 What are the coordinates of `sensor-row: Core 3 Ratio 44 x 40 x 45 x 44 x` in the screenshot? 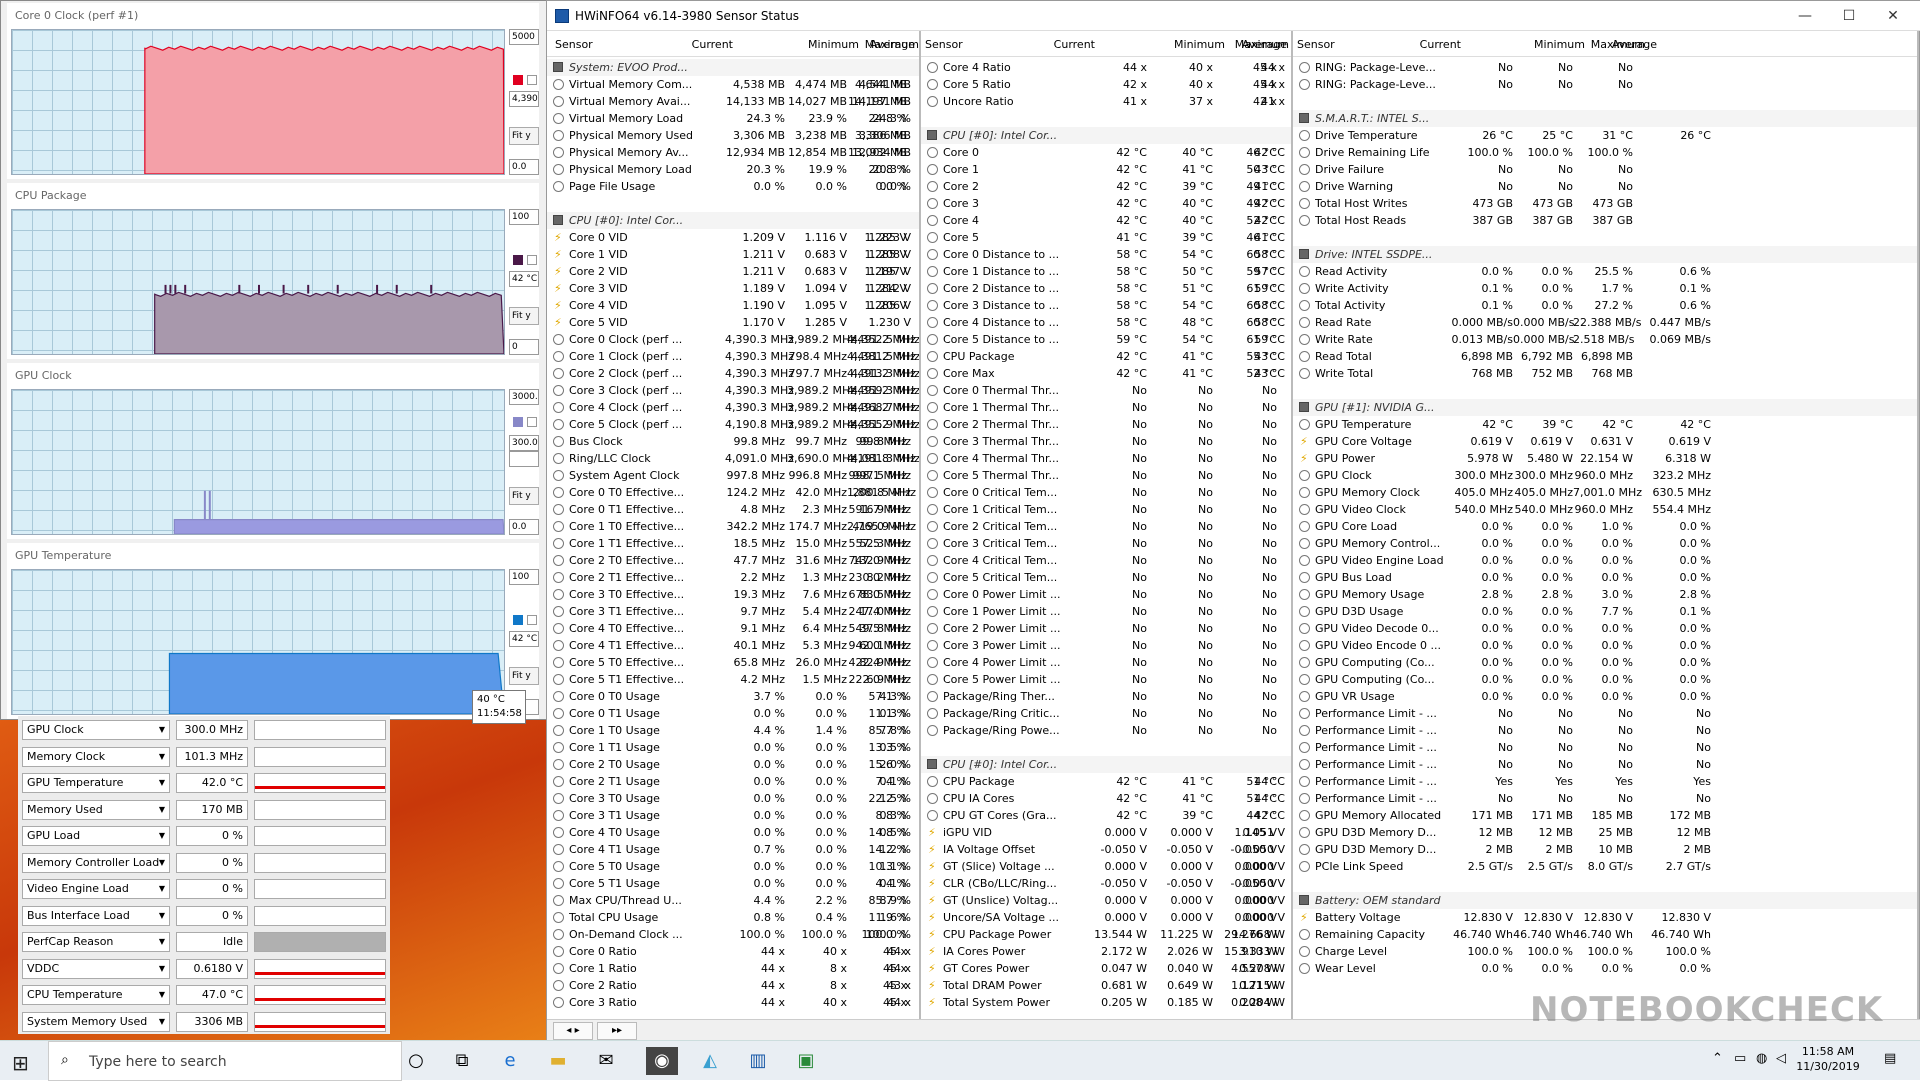 It's located at (733, 1002).